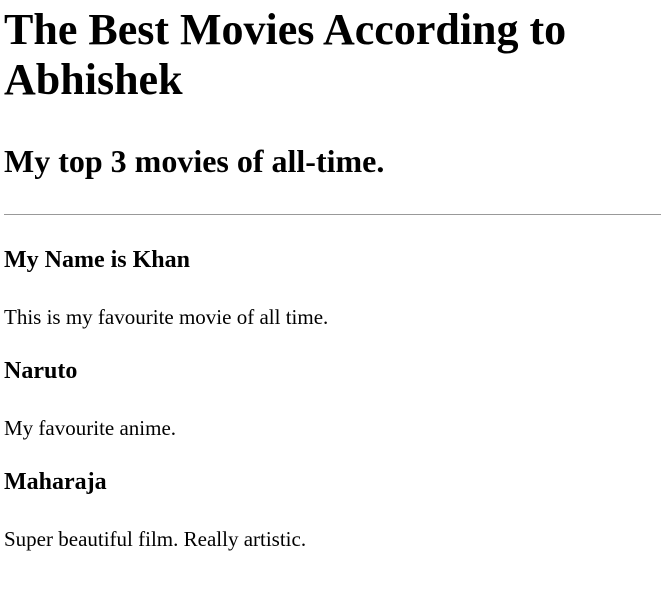 This screenshot has width=661, height=603. What do you see at coordinates (166, 317) in the screenshot?
I see `movie-description: This is my favourite movie of all time.` at bounding box center [166, 317].